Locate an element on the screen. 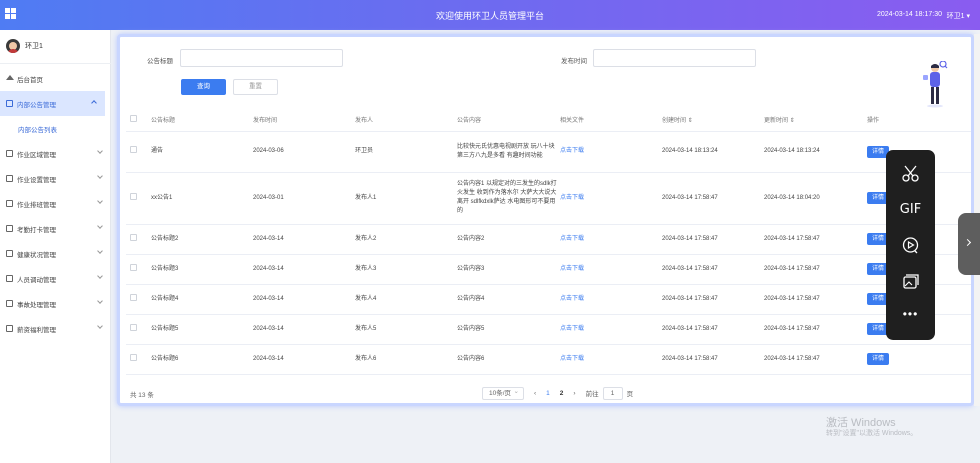 The height and width of the screenshot is (463, 980). page-number: 2 is located at coordinates (562, 393).